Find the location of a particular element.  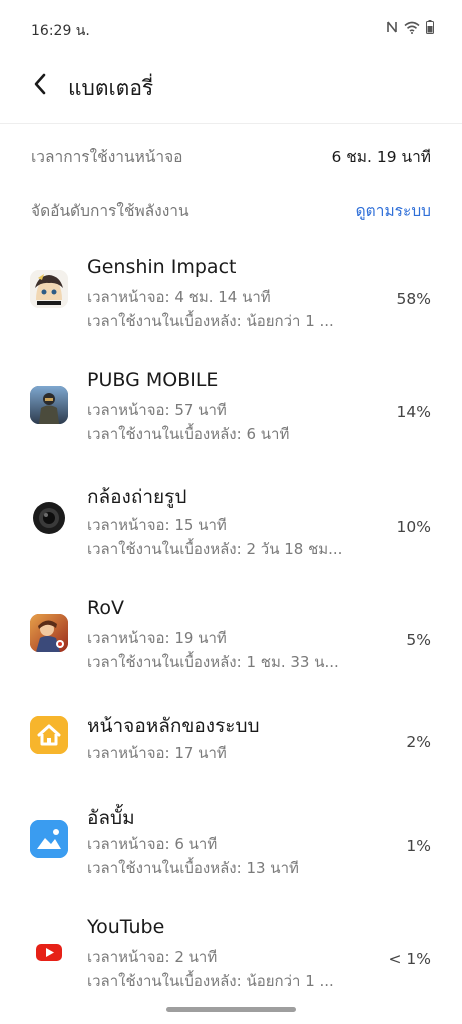

app-percentage: 1% is located at coordinates (418, 846).